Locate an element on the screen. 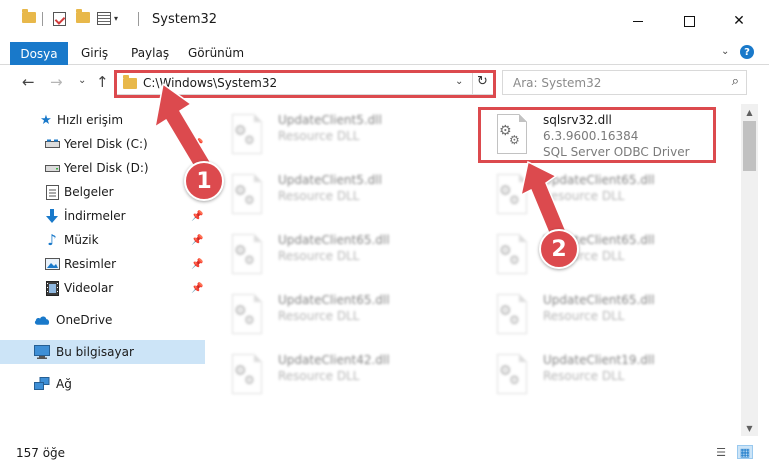 This screenshot has height=476, width=769. forward-arrow-icon: → is located at coordinates (56, 82).